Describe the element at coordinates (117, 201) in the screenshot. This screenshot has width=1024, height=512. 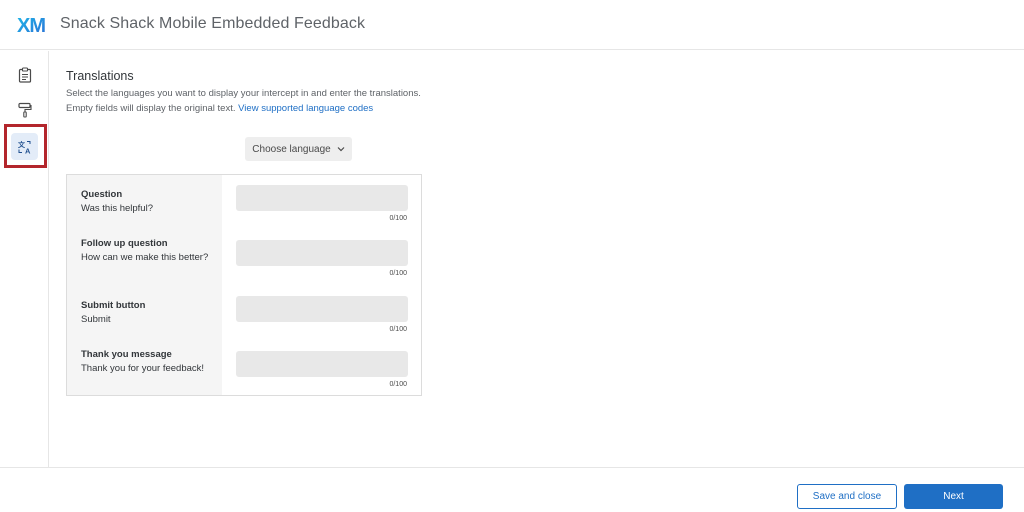
I see `row-label-question: Question Was this helpful?` at that location.